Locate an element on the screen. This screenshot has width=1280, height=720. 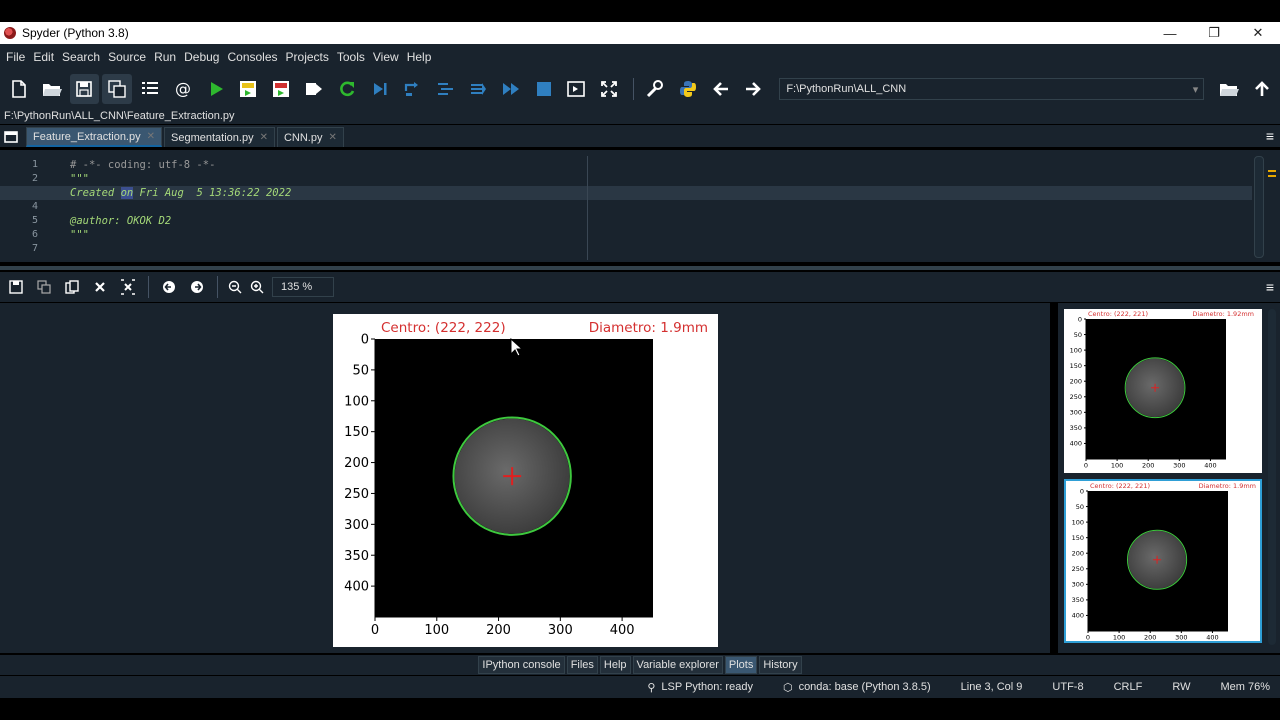
menu-search: Search is located at coordinates (81, 57).